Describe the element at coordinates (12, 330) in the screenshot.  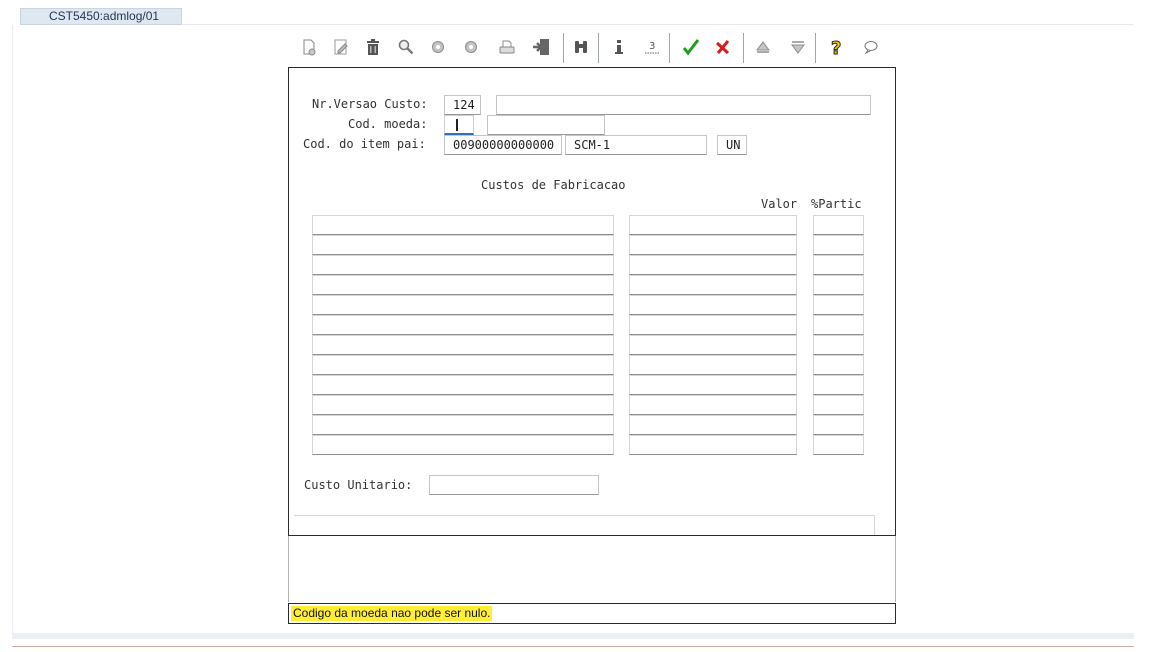
I see `frame-border-left` at that location.